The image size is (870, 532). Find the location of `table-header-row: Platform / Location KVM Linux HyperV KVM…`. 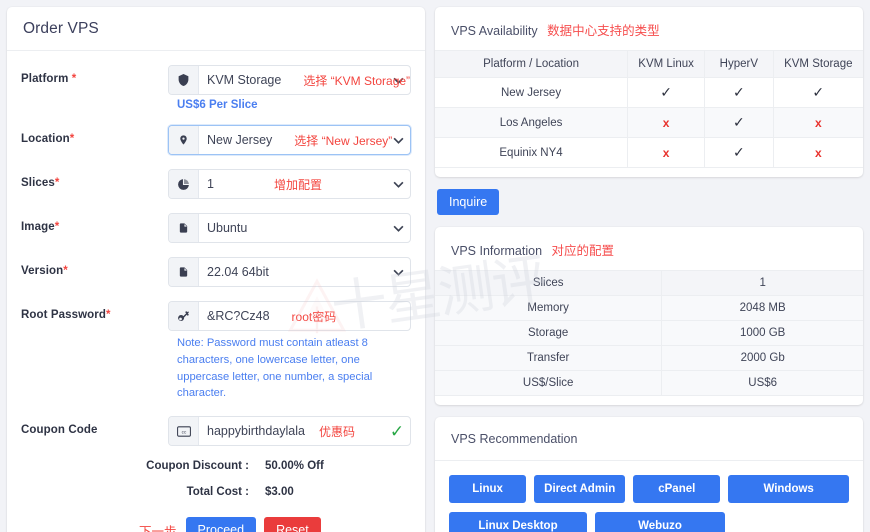

table-header-row: Platform / Location KVM Linux HyperV KVM… is located at coordinates (649, 64).